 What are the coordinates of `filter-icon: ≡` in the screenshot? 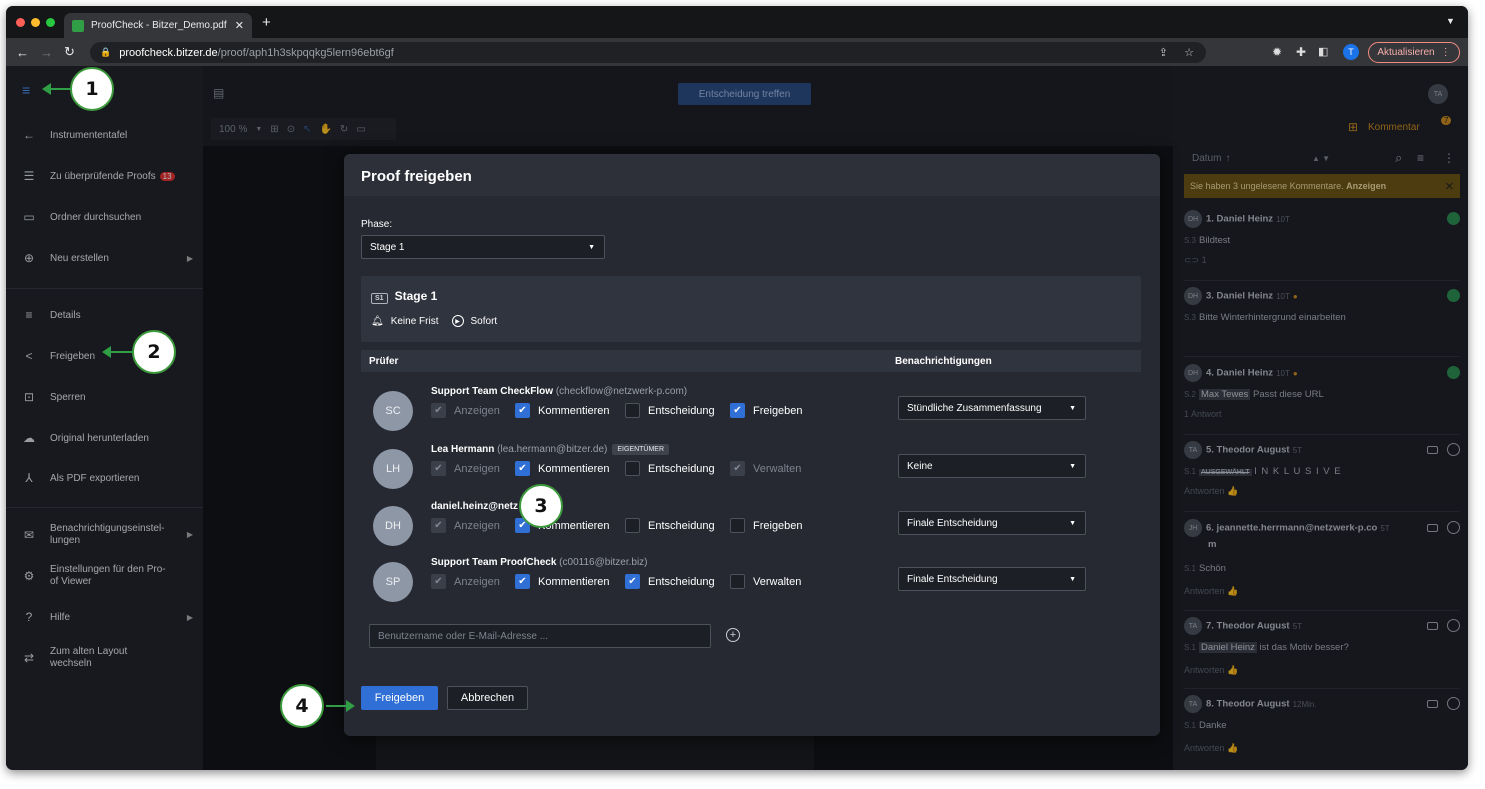 It's located at (1420, 158).